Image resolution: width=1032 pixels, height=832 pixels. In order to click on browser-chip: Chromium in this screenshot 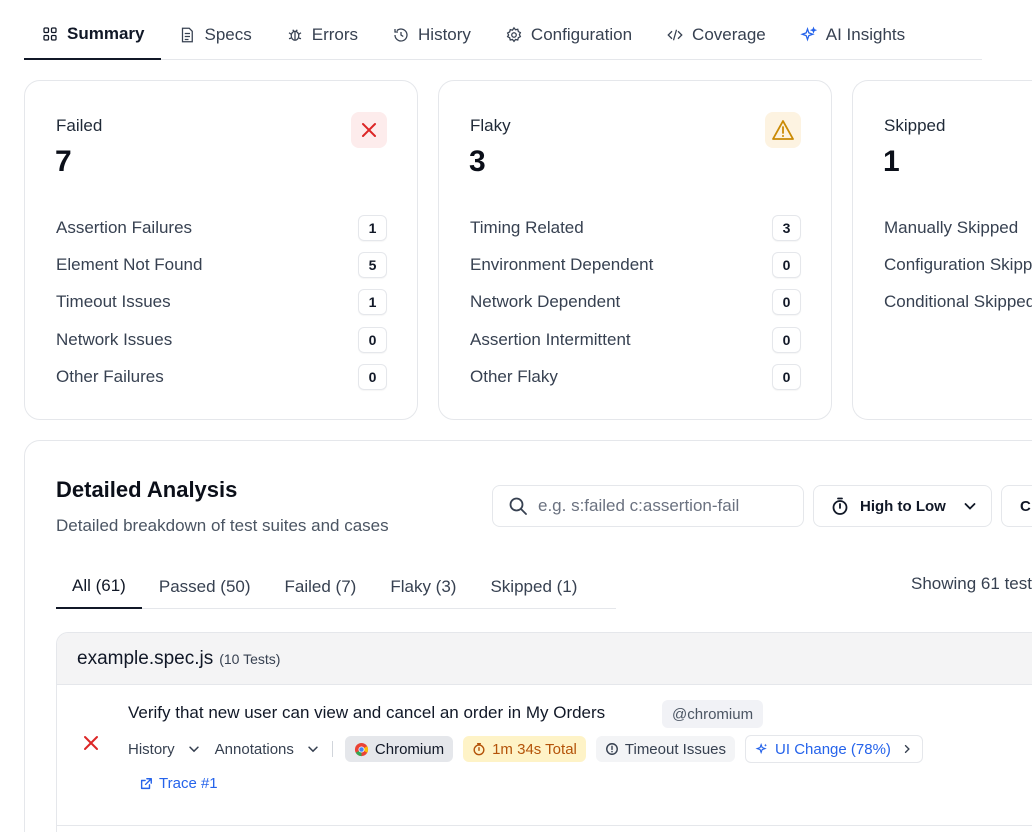, I will do `click(399, 749)`.